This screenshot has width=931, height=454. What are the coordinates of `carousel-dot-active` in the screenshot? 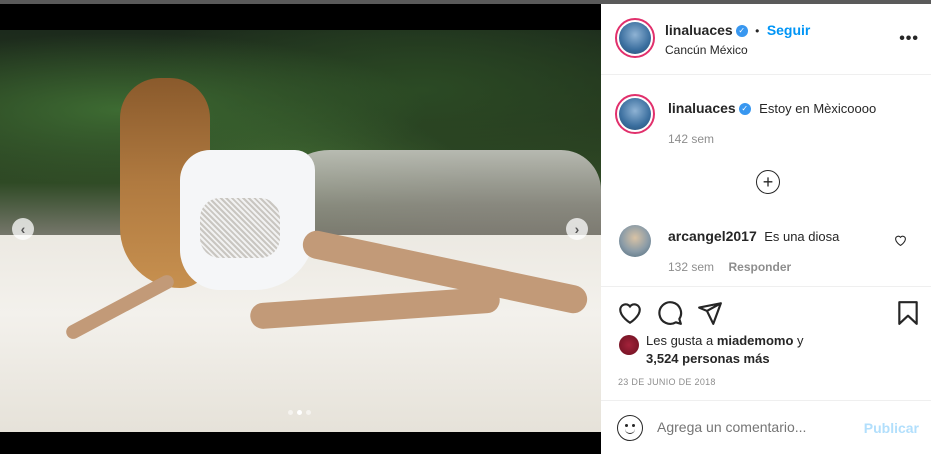 It's located at (299, 412).